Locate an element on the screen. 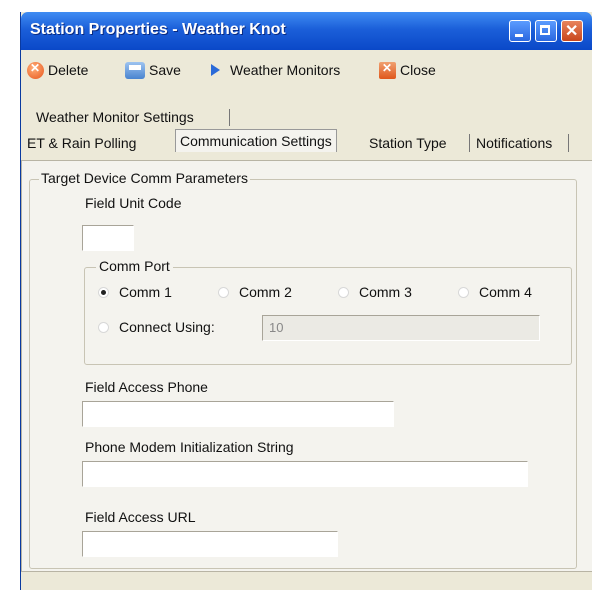 The image size is (592, 590). field-access-url-input is located at coordinates (210, 544).